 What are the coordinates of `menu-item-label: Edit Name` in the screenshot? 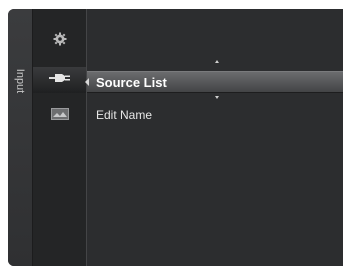 It's located at (124, 115).